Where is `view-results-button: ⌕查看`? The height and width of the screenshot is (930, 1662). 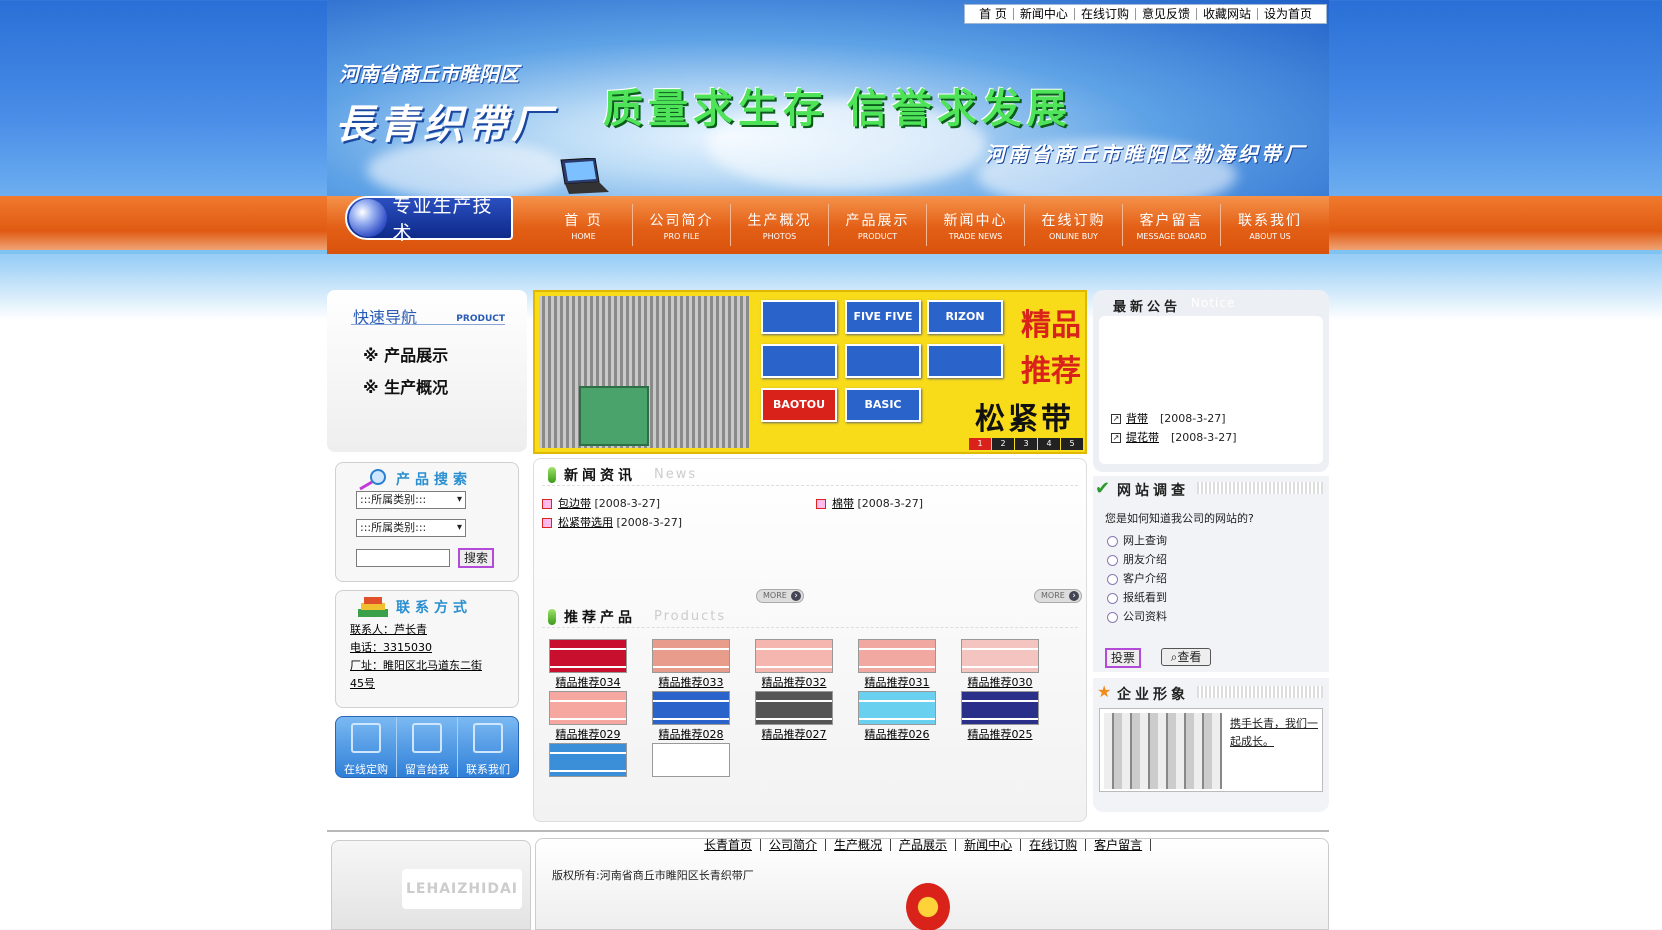
view-results-button: ⌕查看 is located at coordinates (1186, 657).